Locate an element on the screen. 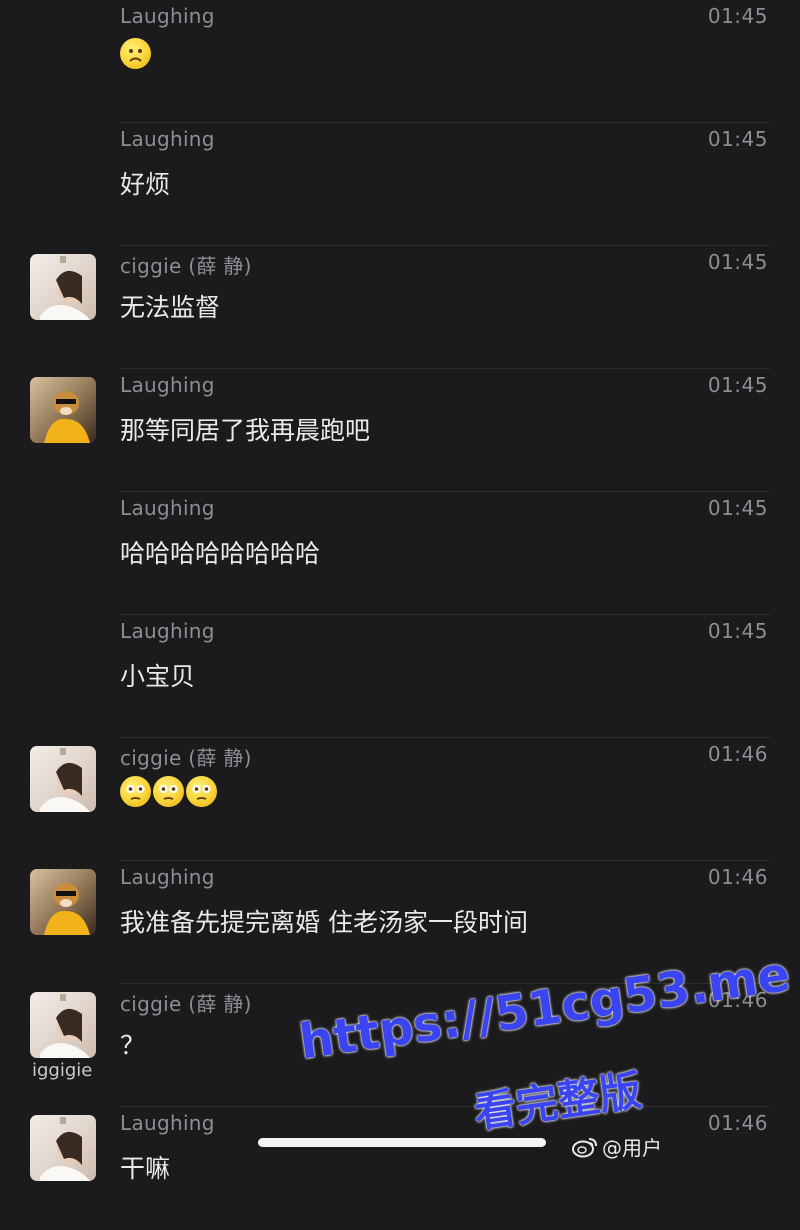  chat-message: ciggie (薛 静) 01:46 is located at coordinates (400, 799).